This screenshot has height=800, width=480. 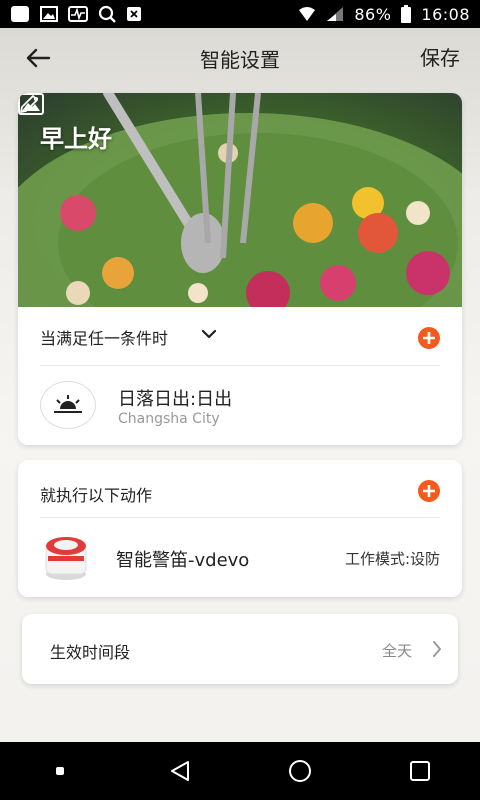 What do you see at coordinates (445, 14) in the screenshot?
I see `clock: 16:08` at bounding box center [445, 14].